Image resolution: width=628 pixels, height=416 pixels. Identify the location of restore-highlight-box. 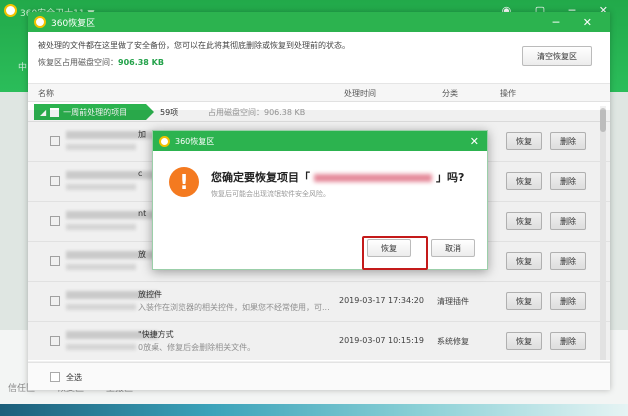
(395, 253).